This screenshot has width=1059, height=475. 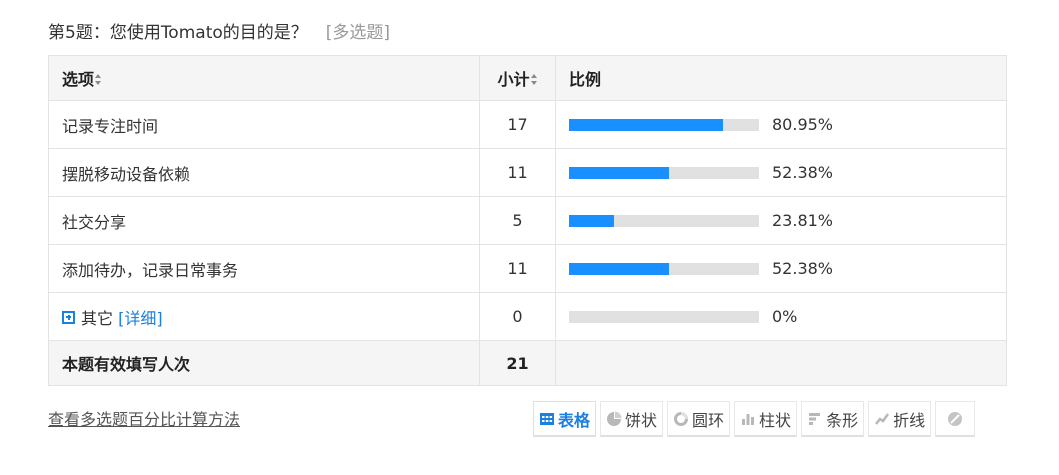 What do you see at coordinates (78, 79) in the screenshot?
I see `option-header-label: 选项` at bounding box center [78, 79].